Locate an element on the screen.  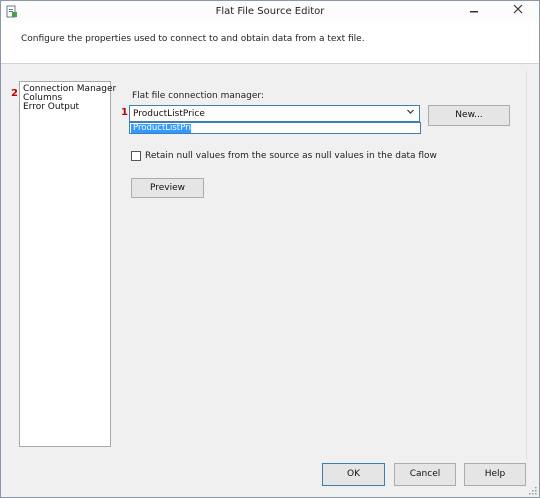
ok-button: OK is located at coordinates (353, 474).